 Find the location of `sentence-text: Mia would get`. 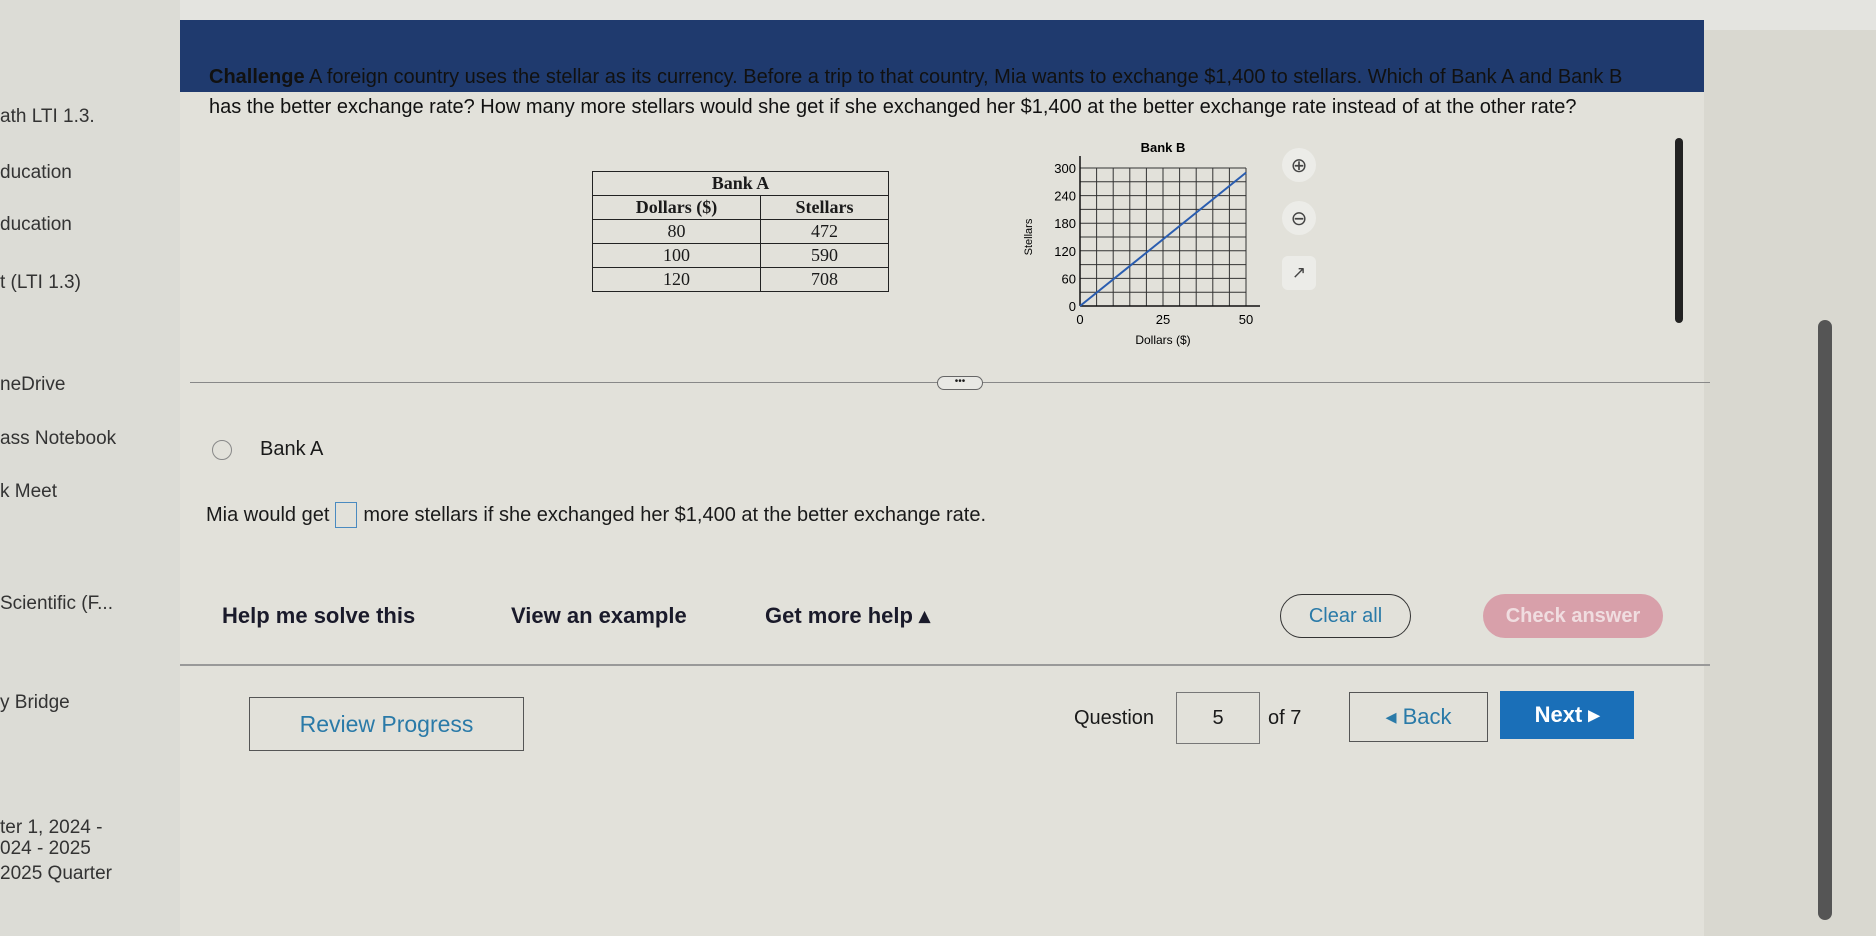

sentence-text: Mia would get is located at coordinates (268, 514).